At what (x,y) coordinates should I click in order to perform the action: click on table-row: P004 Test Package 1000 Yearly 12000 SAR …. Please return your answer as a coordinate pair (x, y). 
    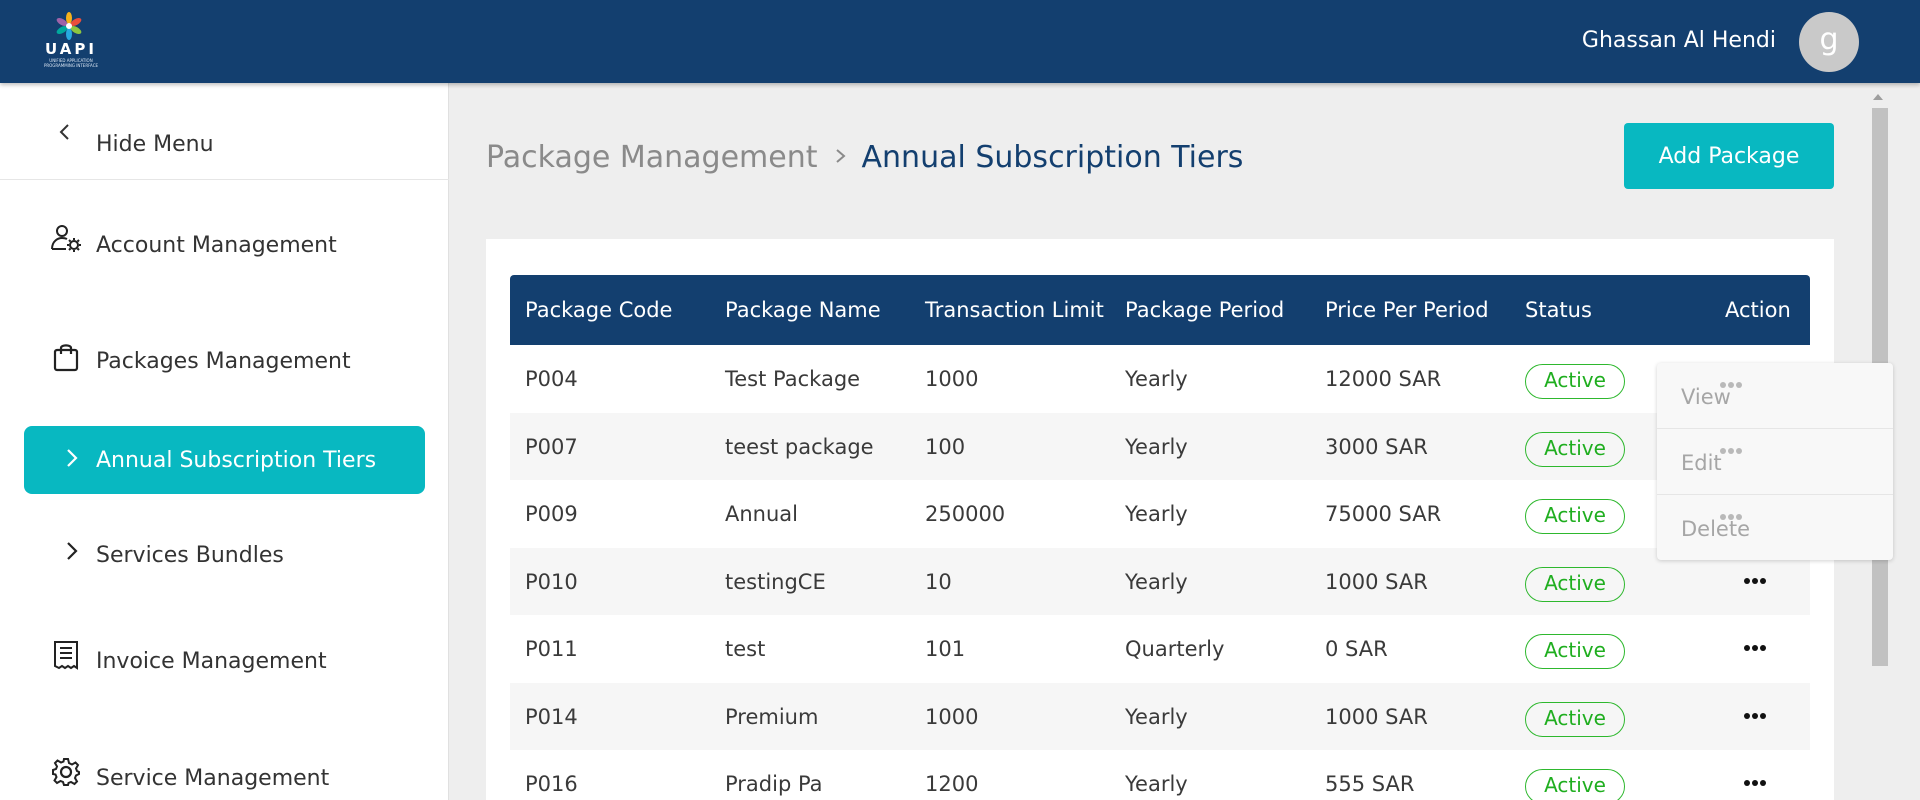
    Looking at the image, I should click on (1160, 379).